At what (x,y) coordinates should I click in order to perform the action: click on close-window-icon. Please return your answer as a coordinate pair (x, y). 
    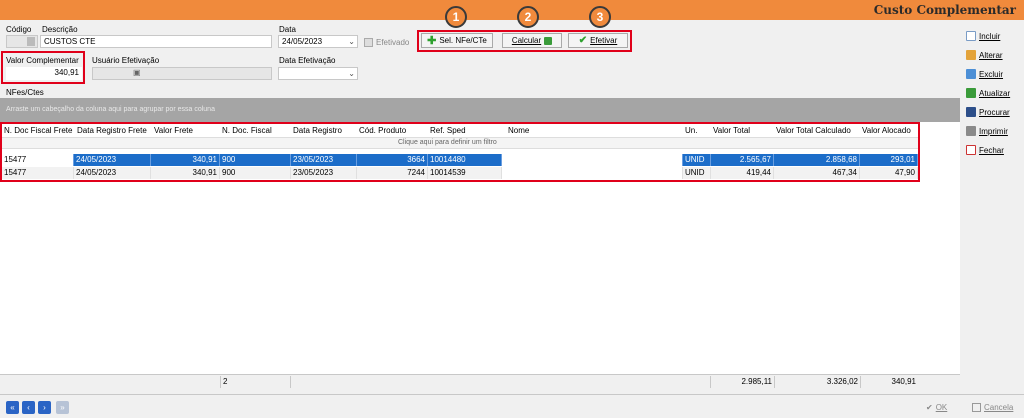
    Looking at the image, I should click on (971, 150).